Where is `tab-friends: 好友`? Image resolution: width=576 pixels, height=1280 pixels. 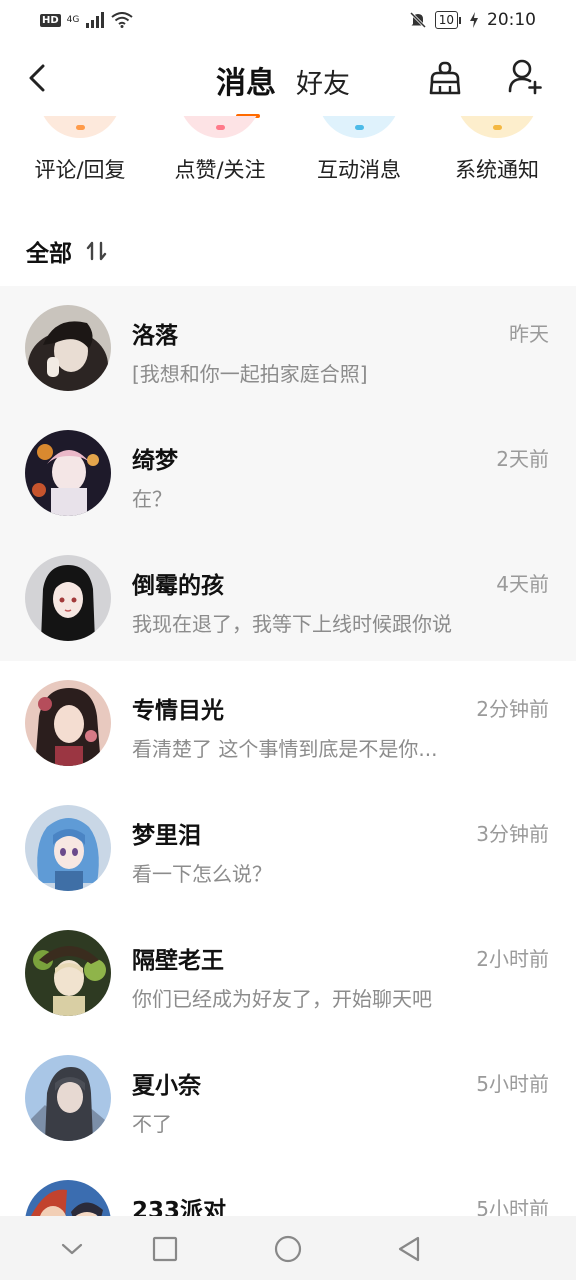 tab-friends: 好友 is located at coordinates (323, 82).